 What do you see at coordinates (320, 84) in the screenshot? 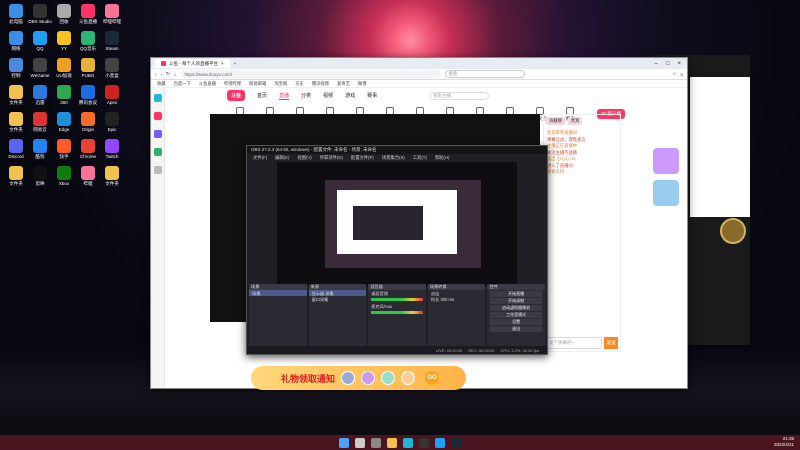
I see `bookmark-item: 腾讯视频` at bounding box center [320, 84].